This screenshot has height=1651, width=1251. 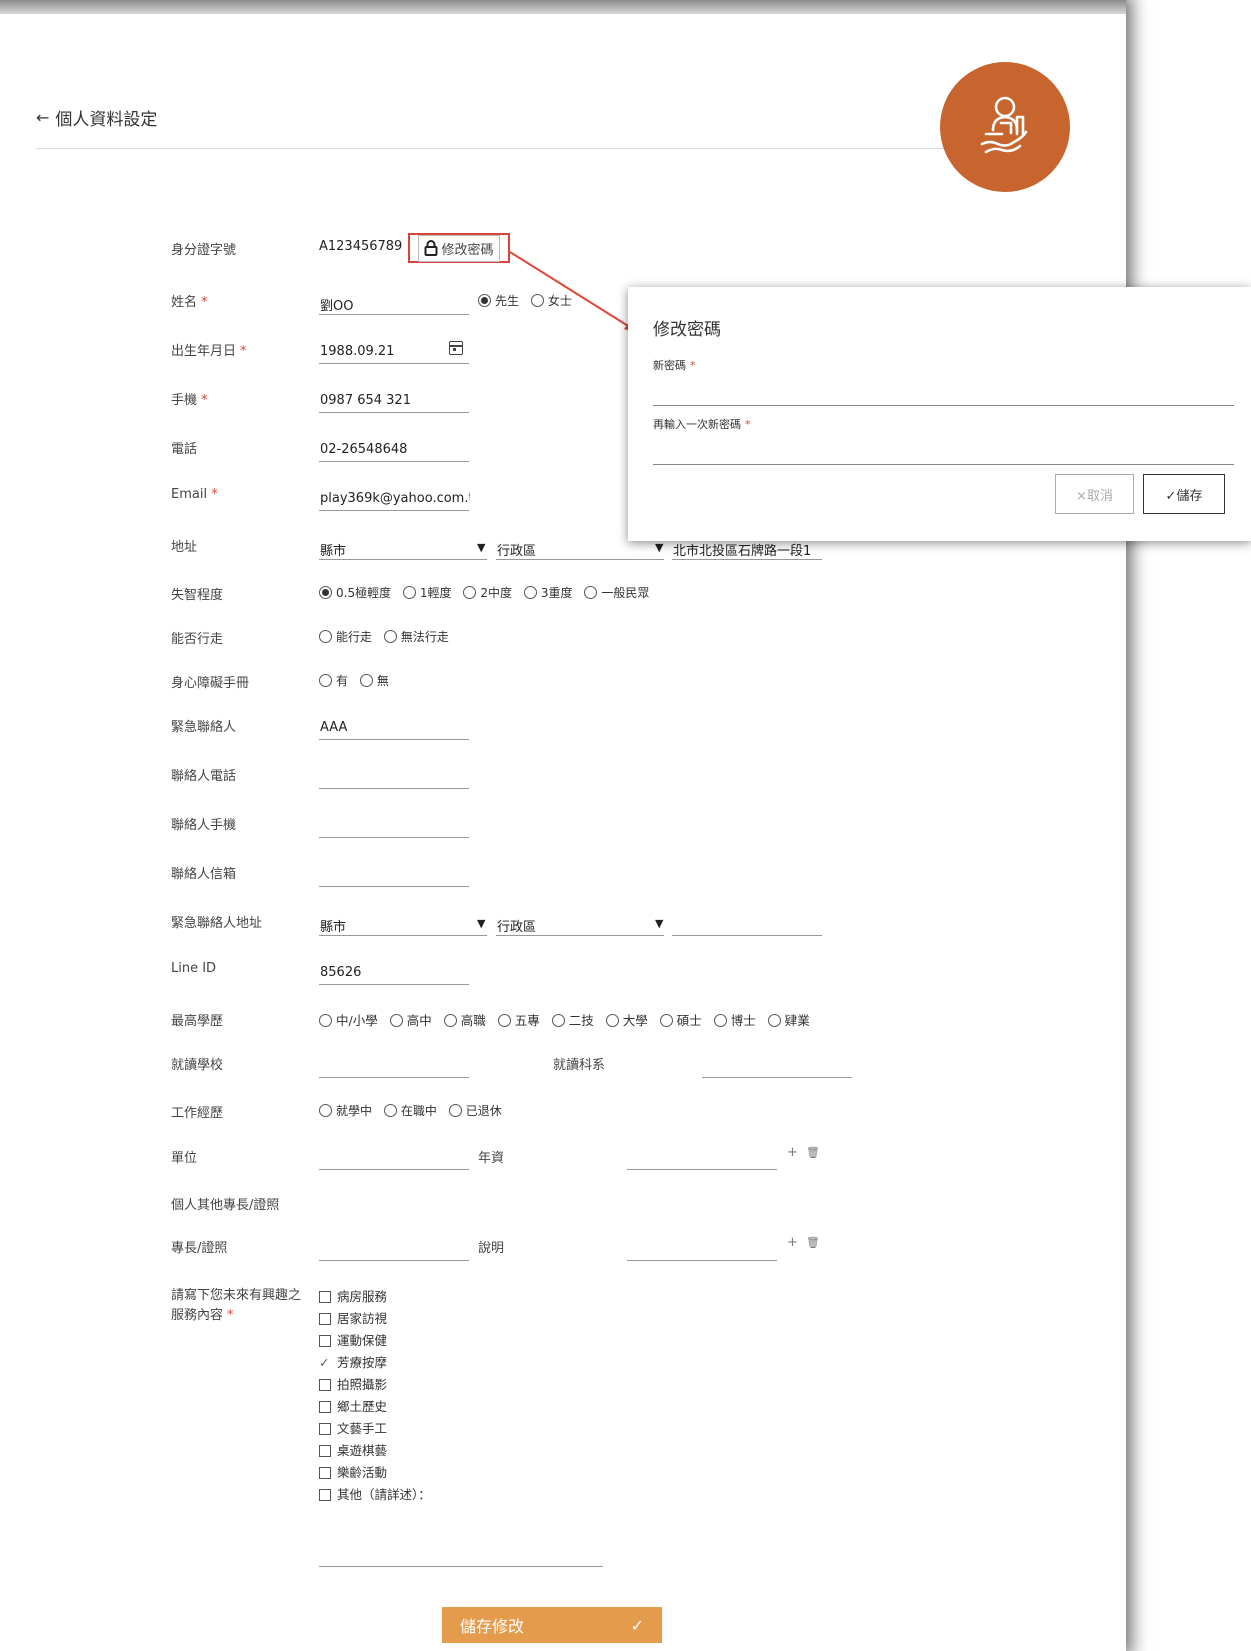 I want to click on work-label: 工作經歷, so click(x=197, y=1113).